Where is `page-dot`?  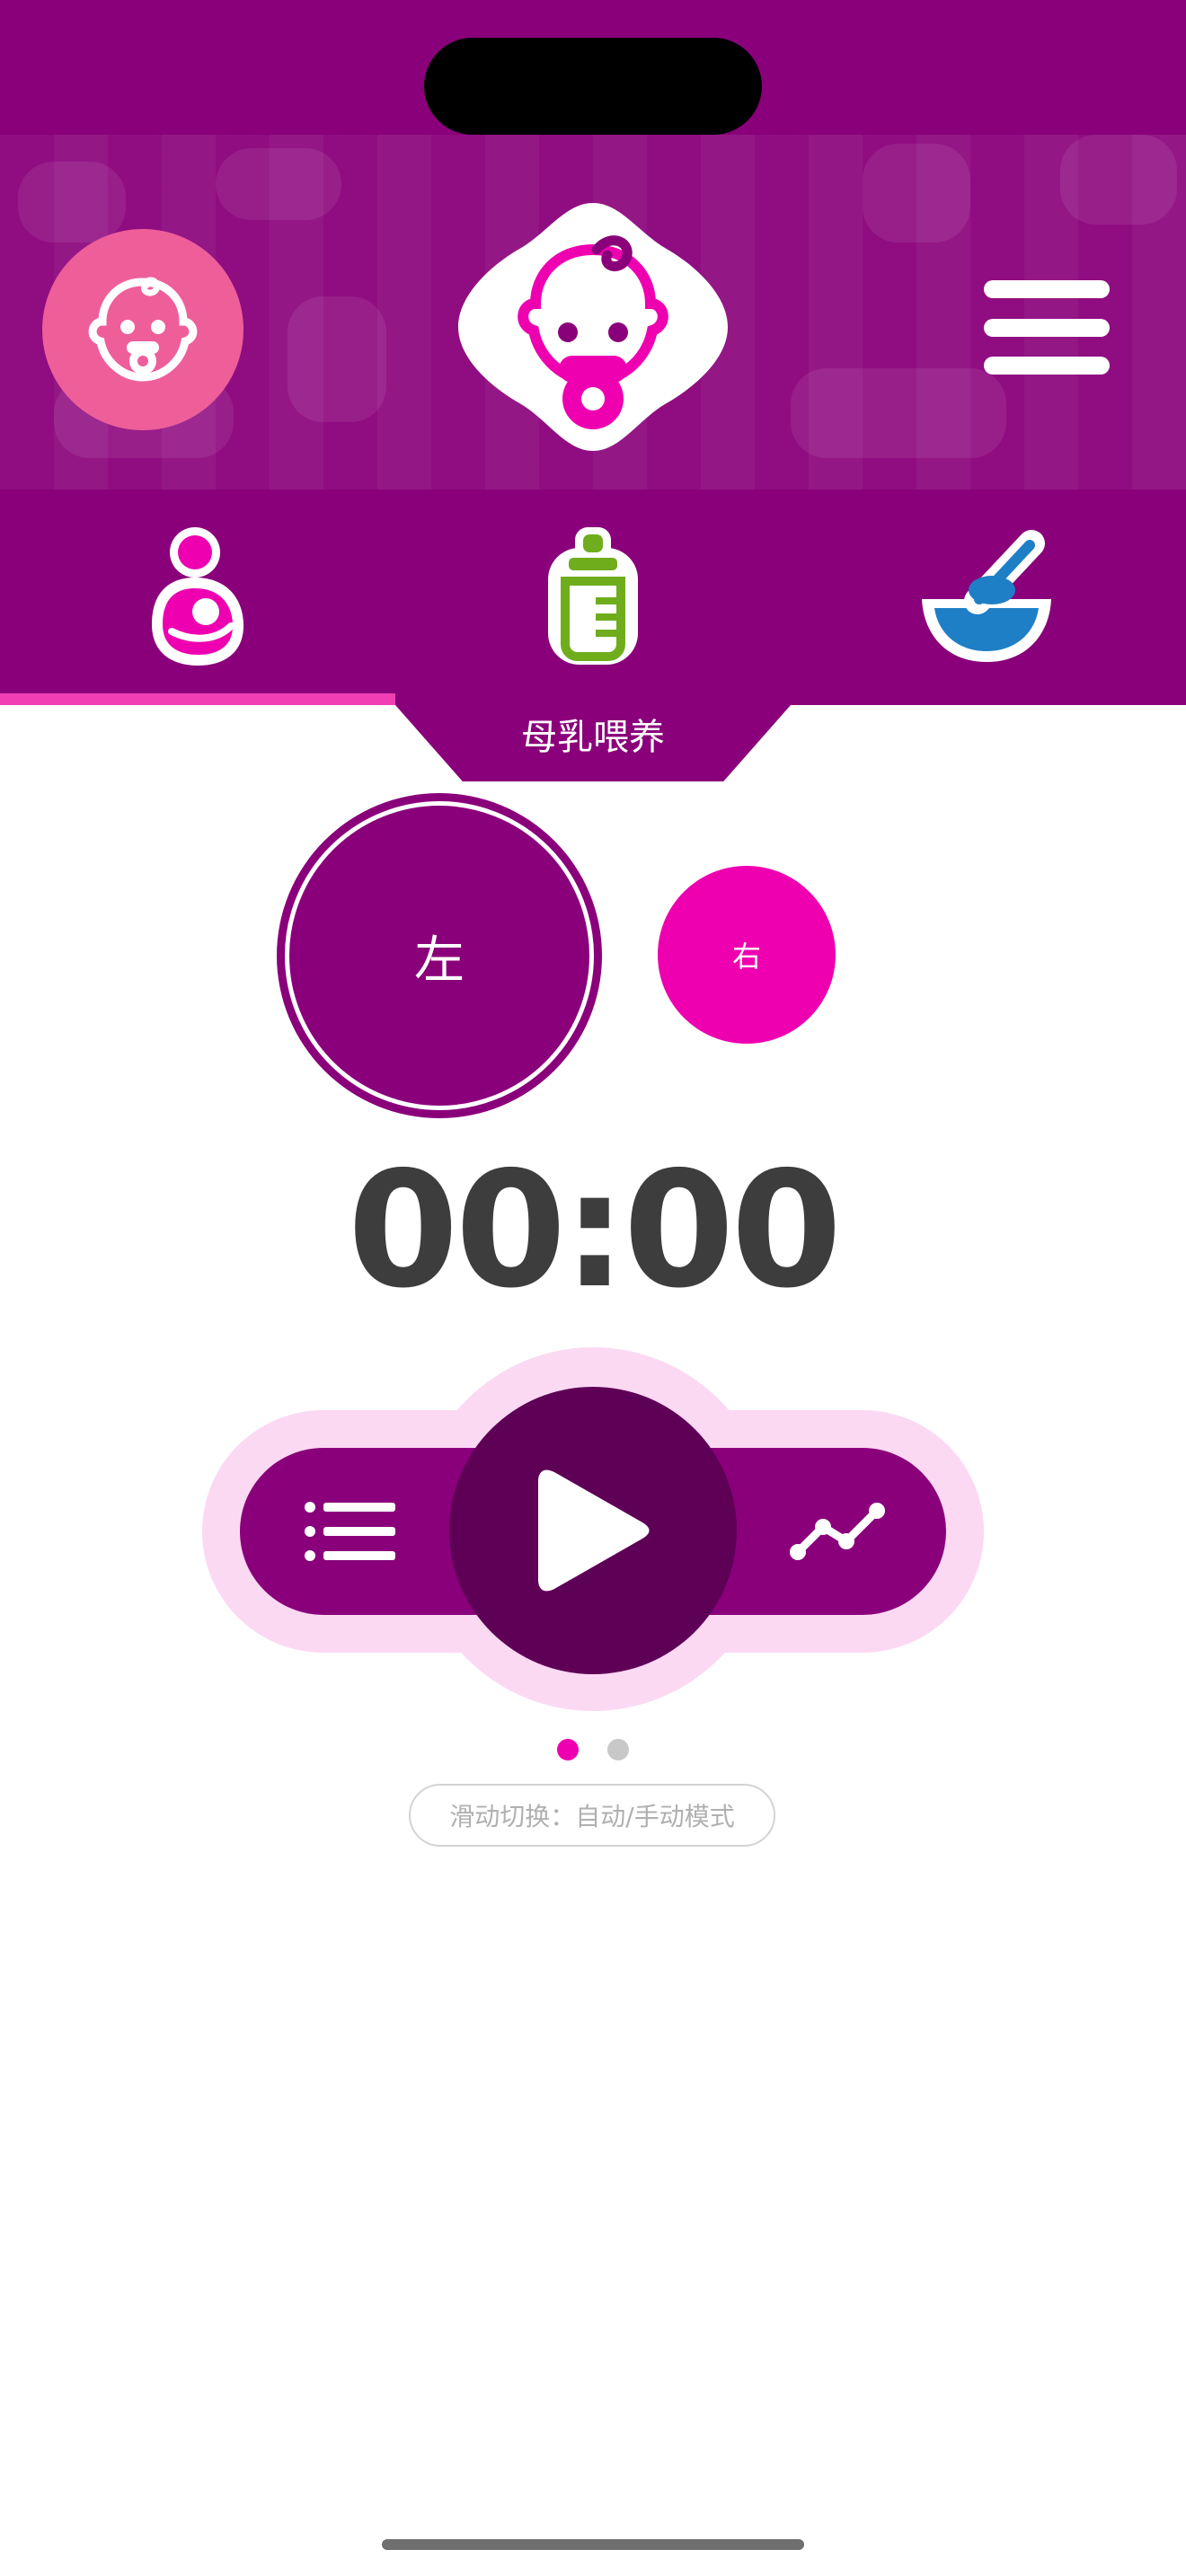 page-dot is located at coordinates (618, 1749).